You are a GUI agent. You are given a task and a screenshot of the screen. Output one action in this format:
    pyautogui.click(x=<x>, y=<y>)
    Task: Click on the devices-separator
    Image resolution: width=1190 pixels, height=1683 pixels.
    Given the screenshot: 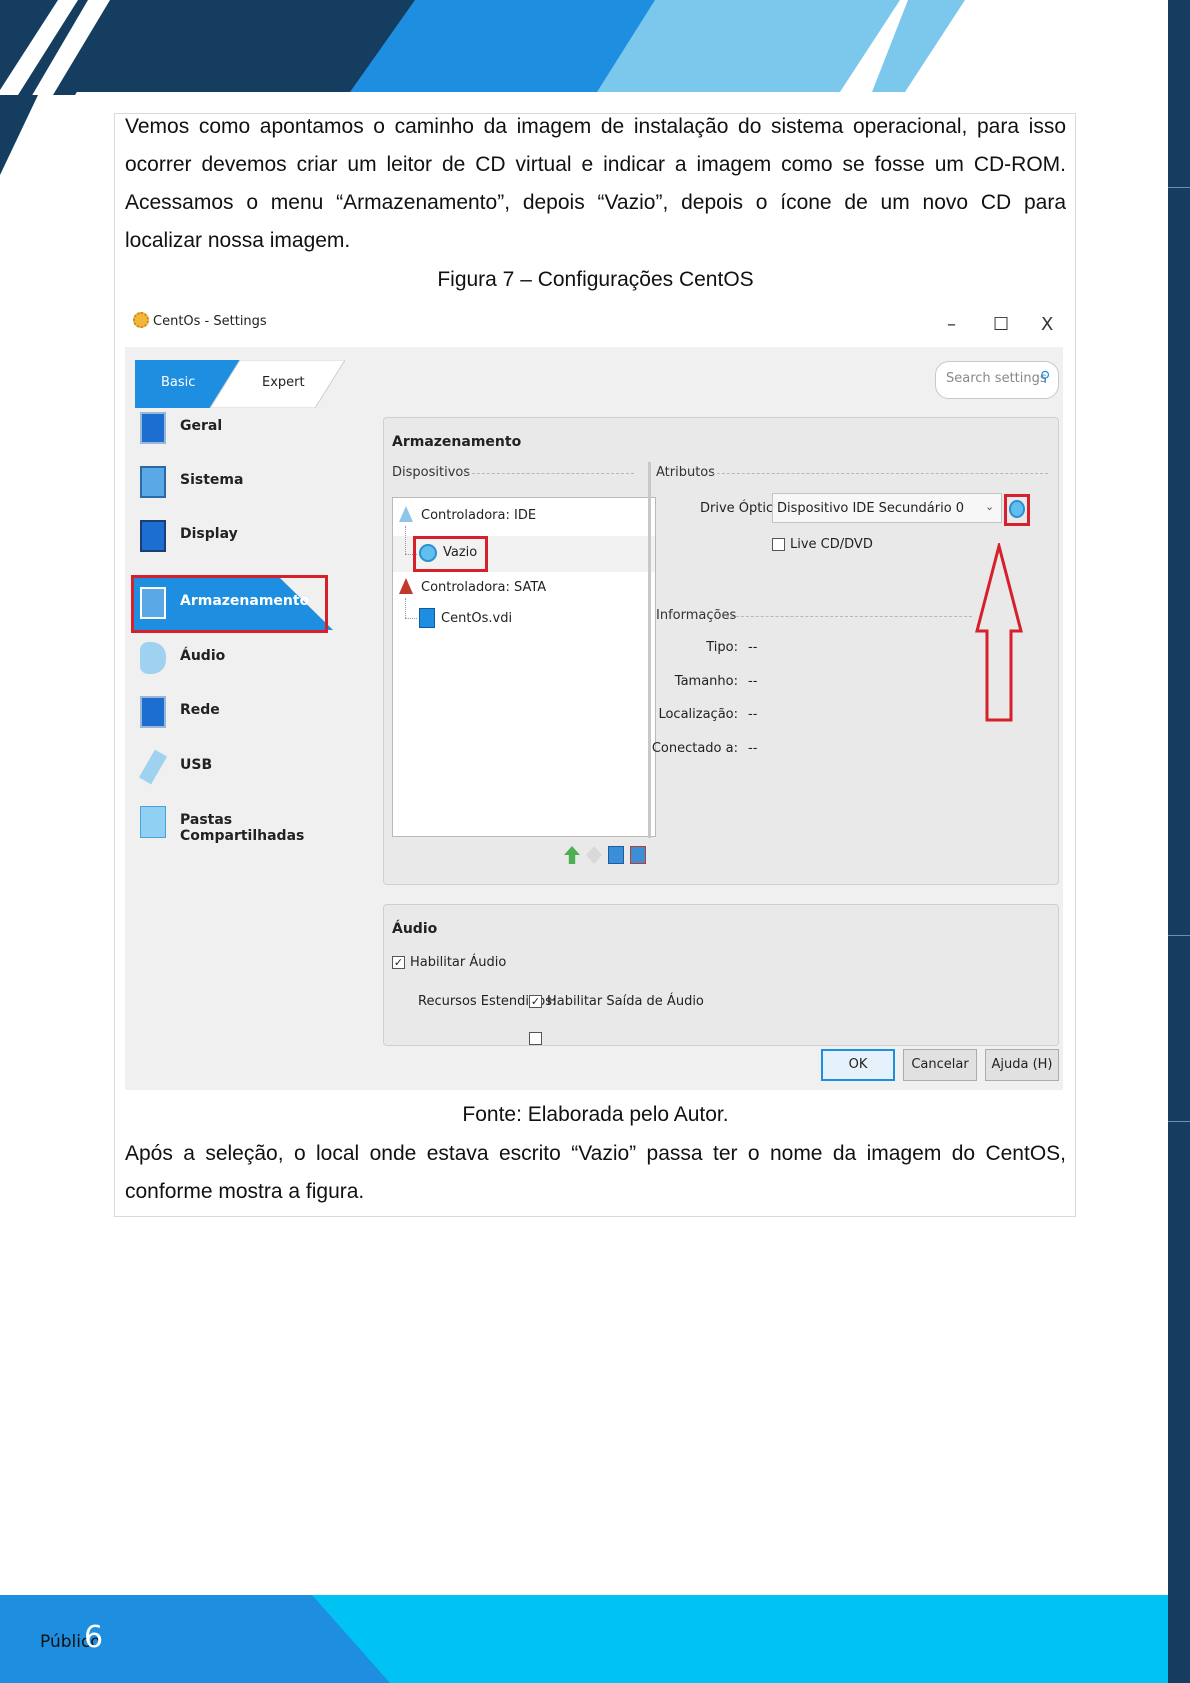 What is the action you would take?
    pyautogui.click(x=548, y=473)
    